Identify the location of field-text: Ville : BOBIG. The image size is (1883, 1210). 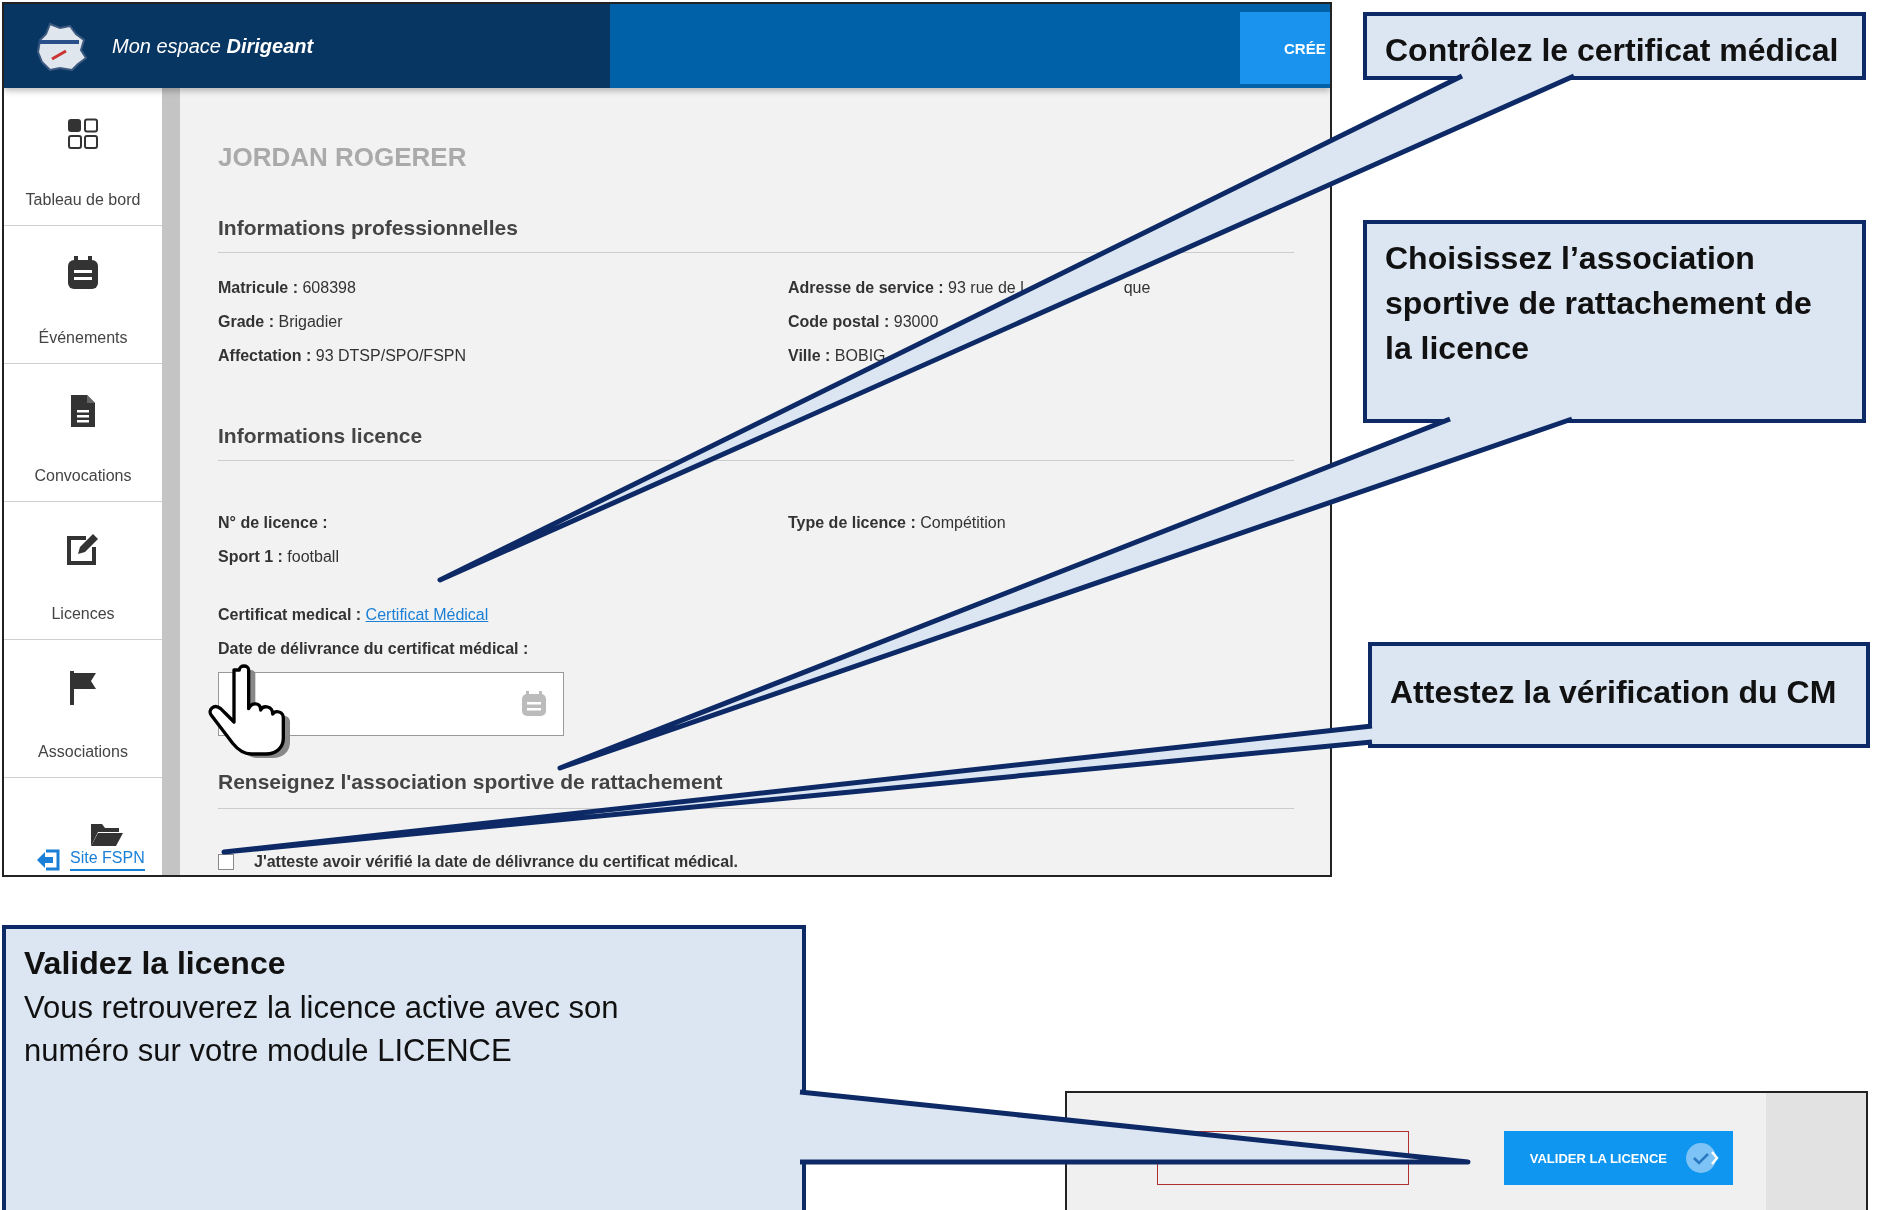
(837, 355).